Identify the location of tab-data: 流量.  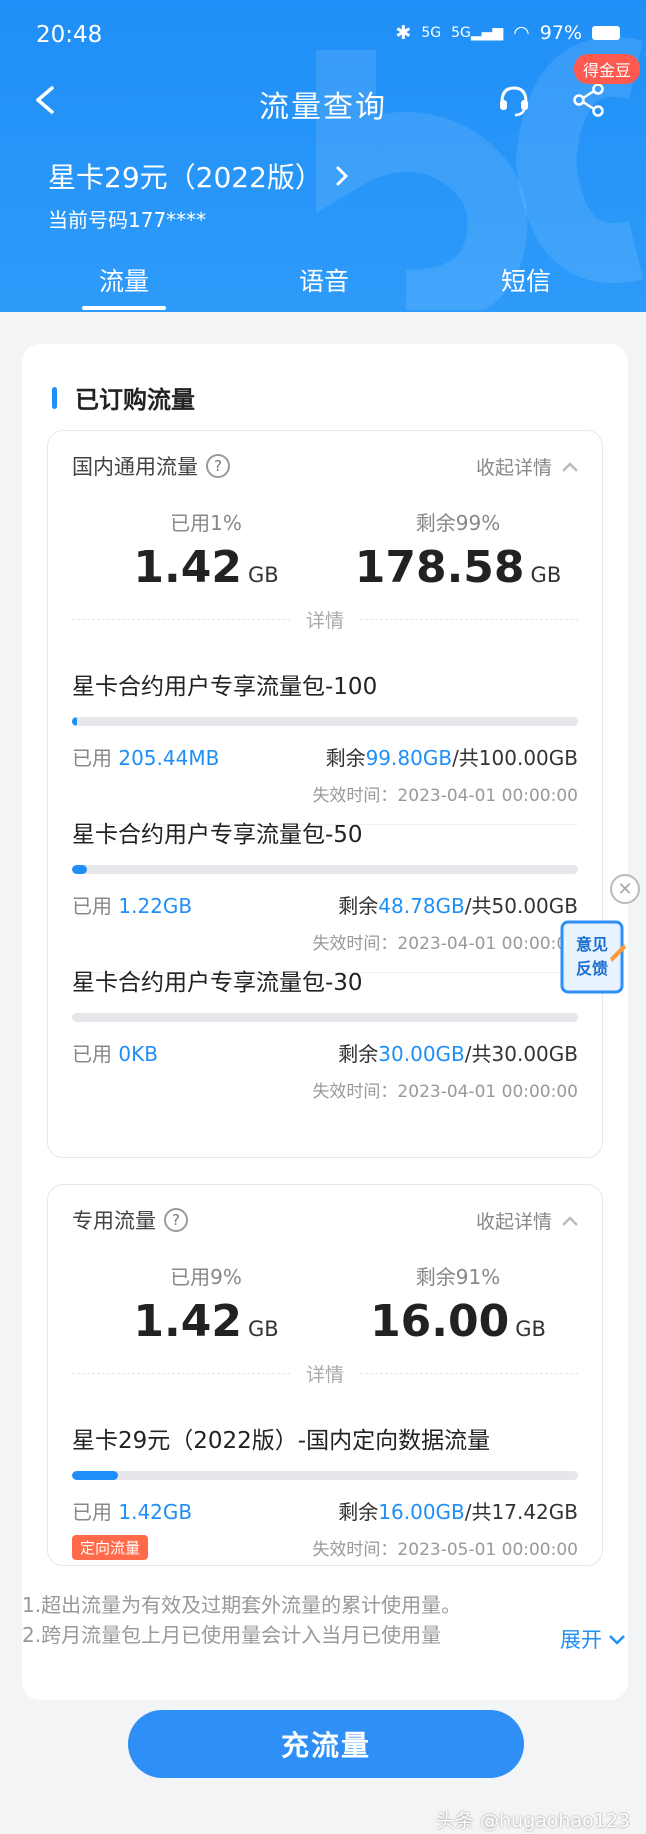
(124, 286).